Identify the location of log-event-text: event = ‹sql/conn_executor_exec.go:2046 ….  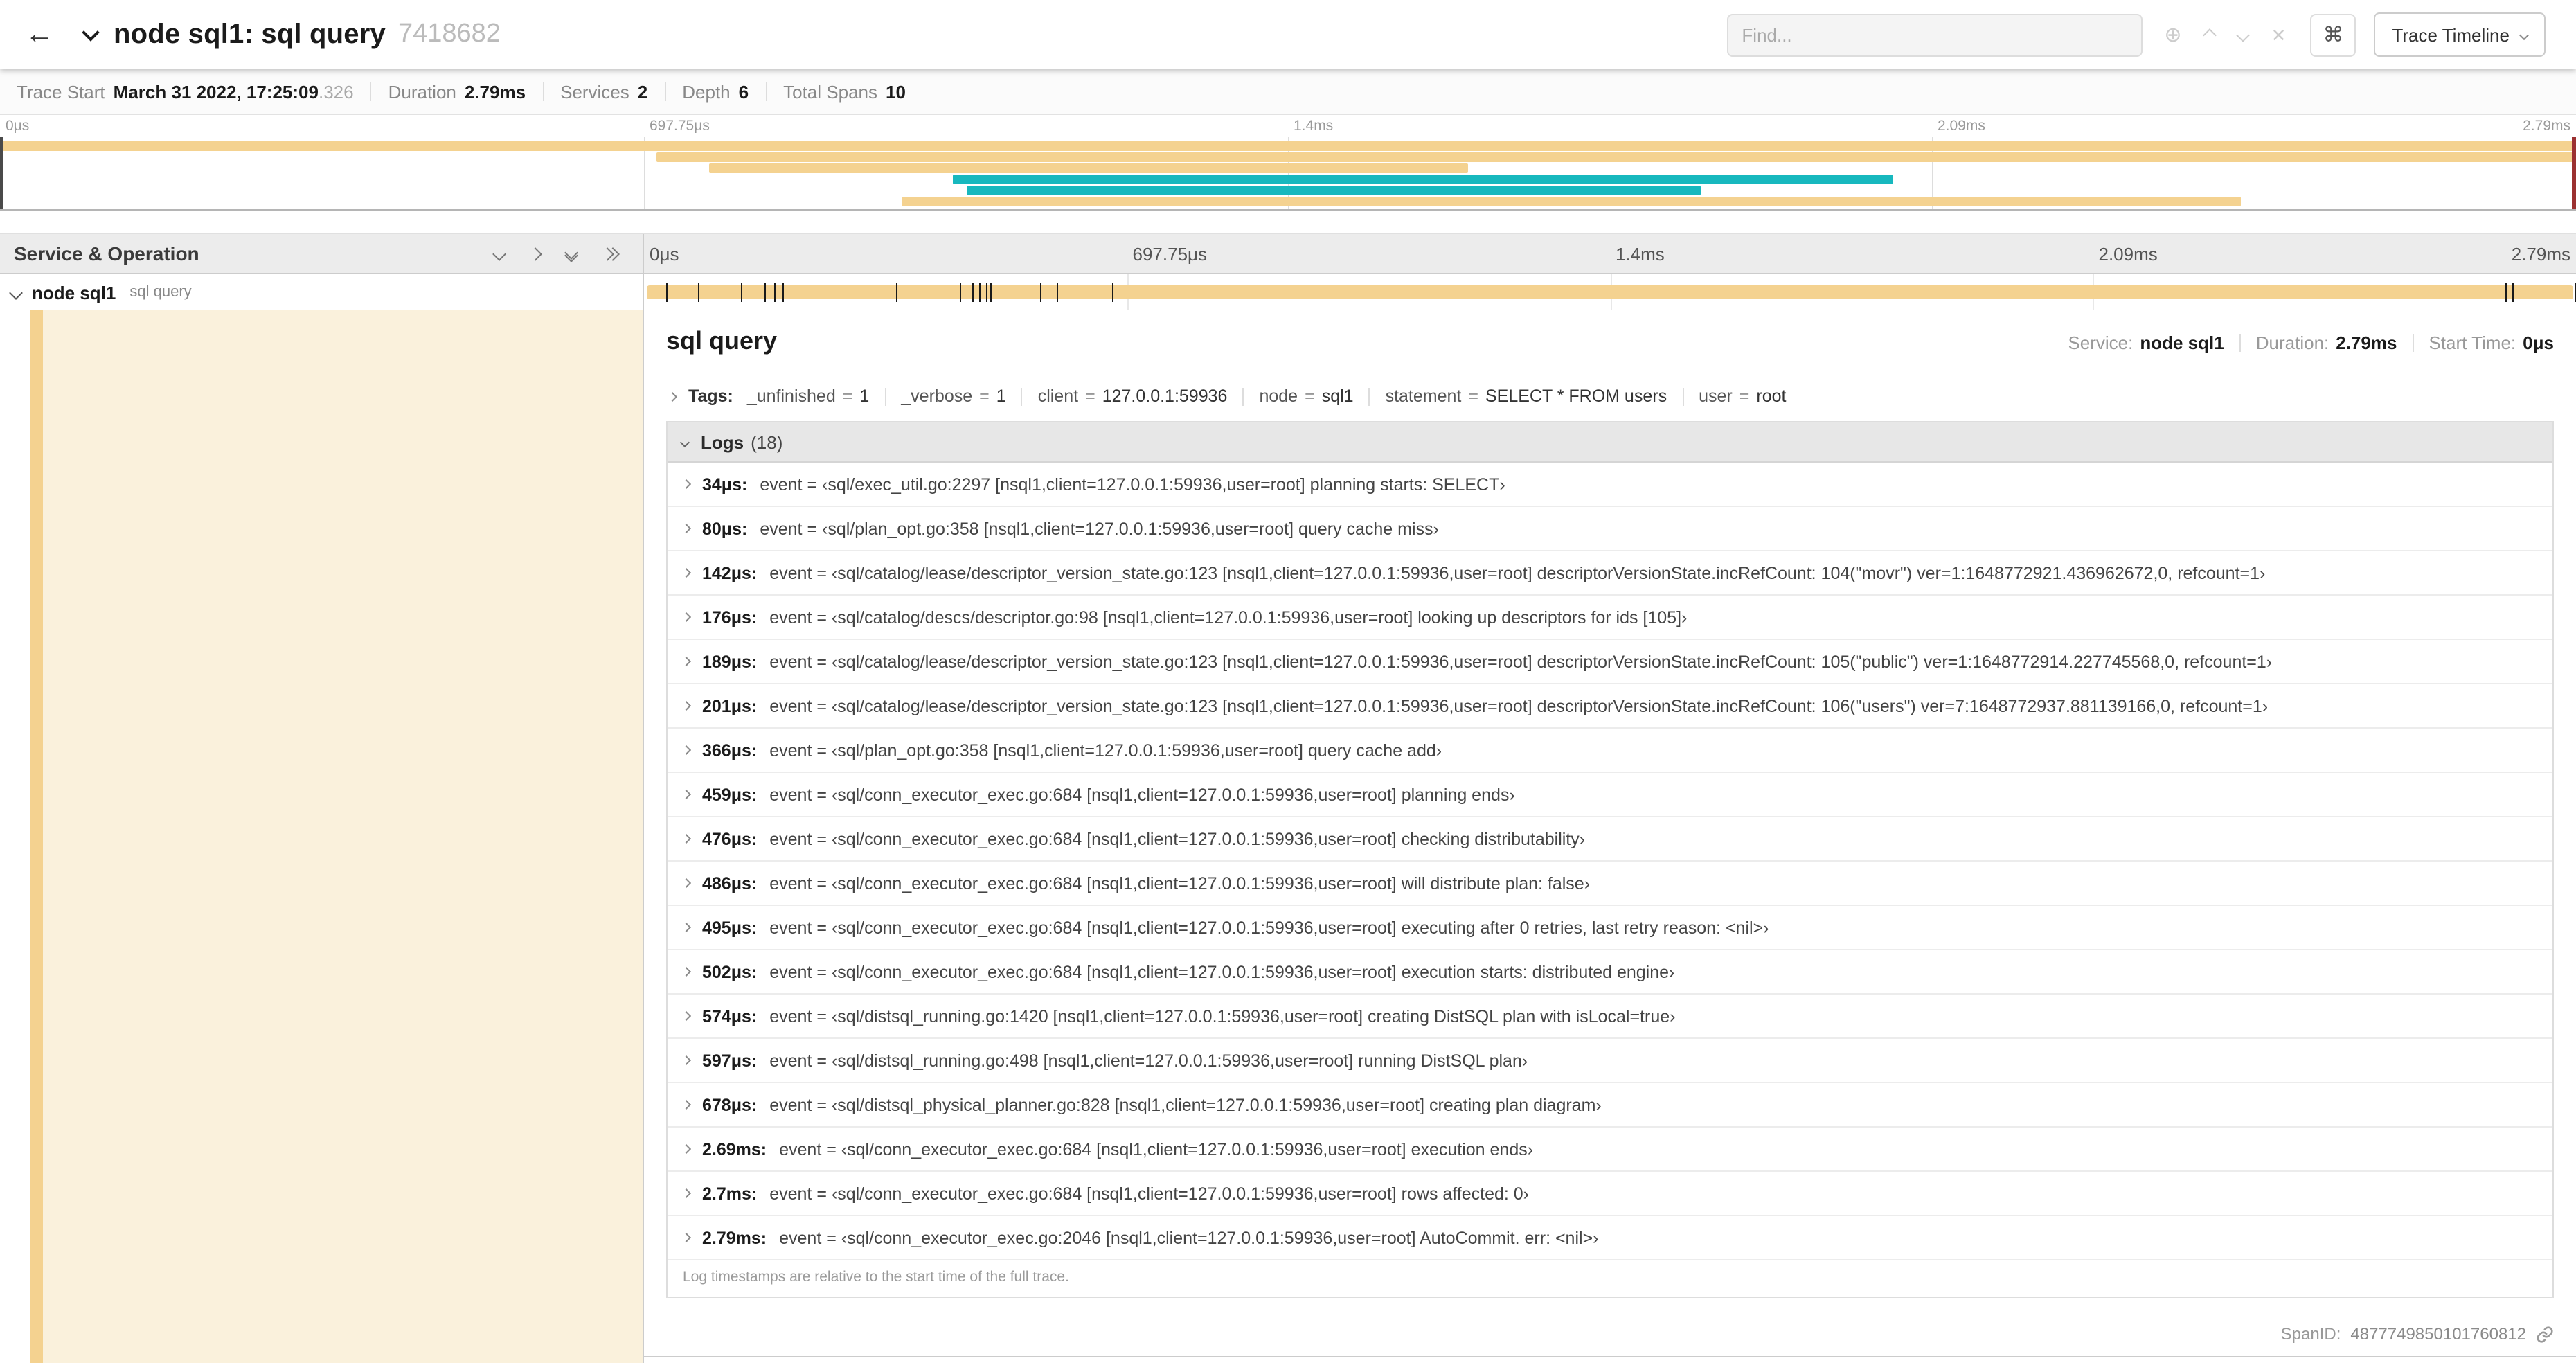
(1189, 1237).